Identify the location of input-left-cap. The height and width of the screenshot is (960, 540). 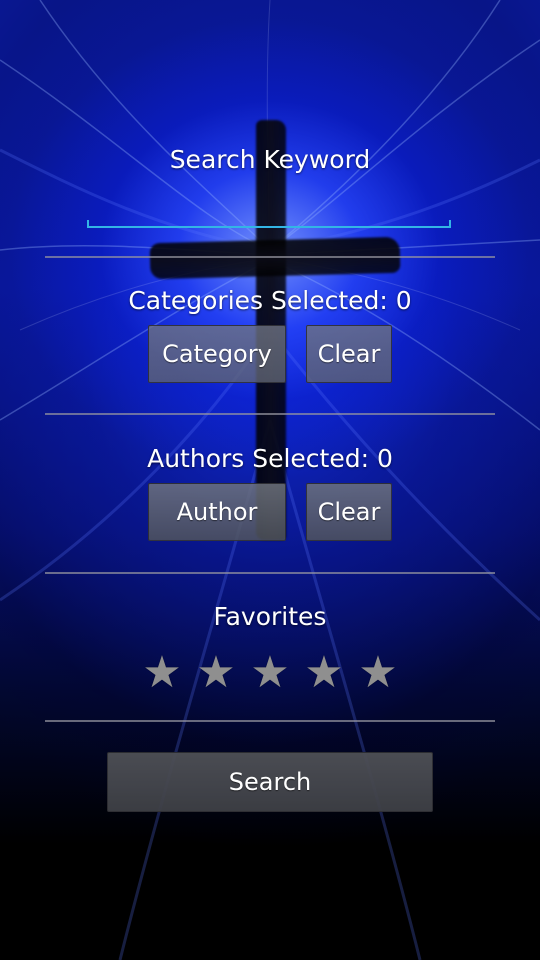
(88, 224).